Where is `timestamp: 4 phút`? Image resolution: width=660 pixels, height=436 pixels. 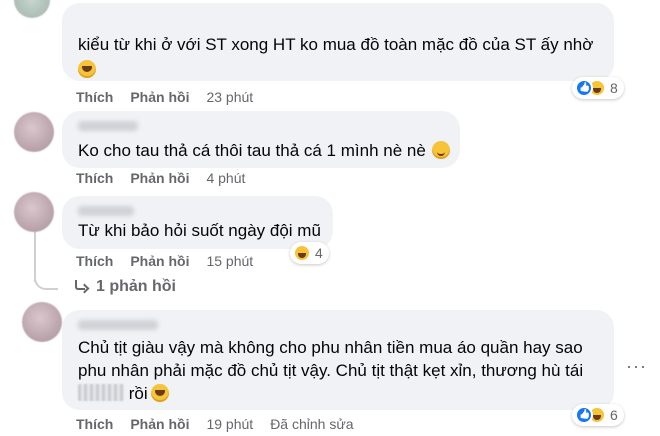 timestamp: 4 phút is located at coordinates (225, 178).